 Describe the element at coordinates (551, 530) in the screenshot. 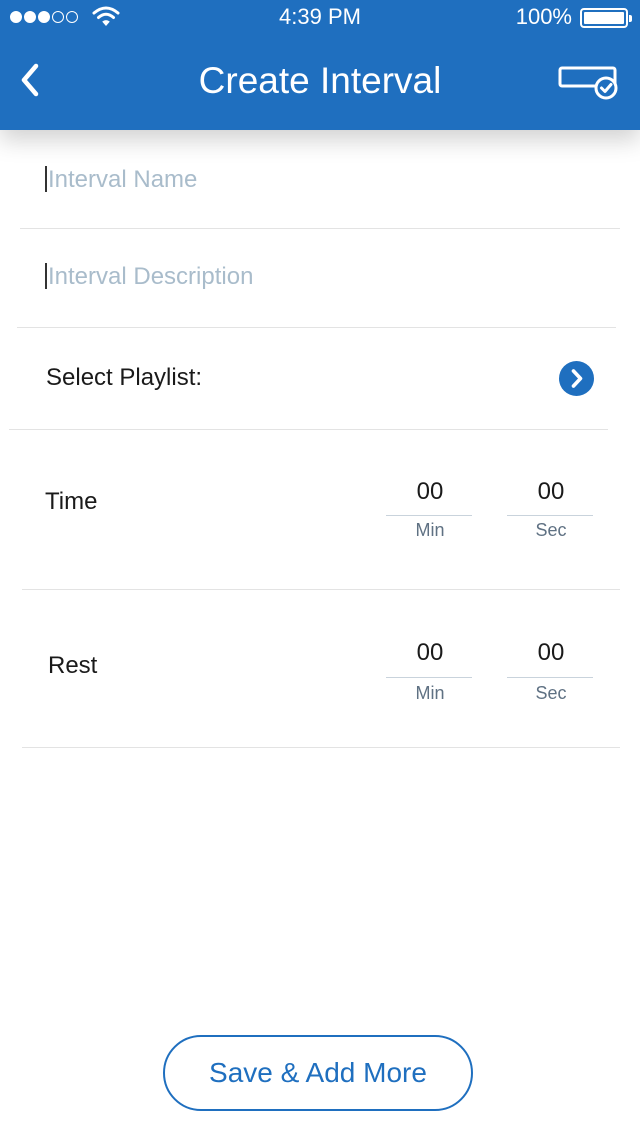

I see `time-sec-label: Sec` at that location.